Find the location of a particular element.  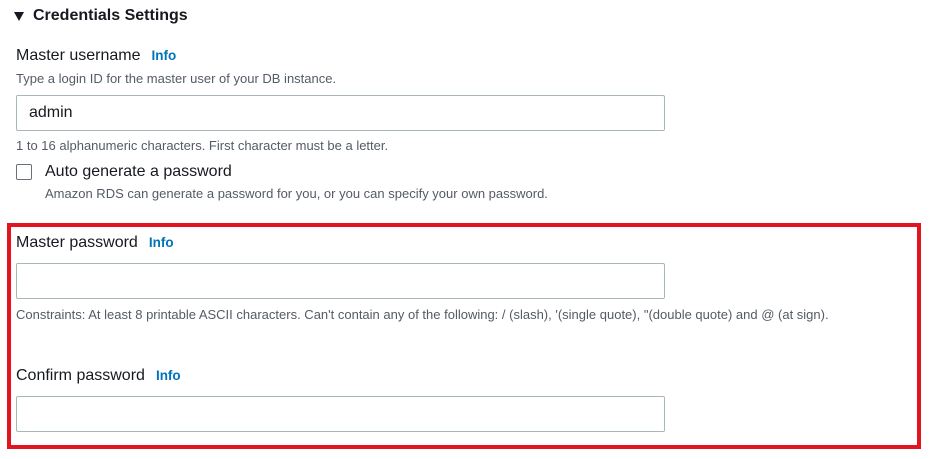

confirm-password-label-row: Confirm password Info is located at coordinates (98, 376).